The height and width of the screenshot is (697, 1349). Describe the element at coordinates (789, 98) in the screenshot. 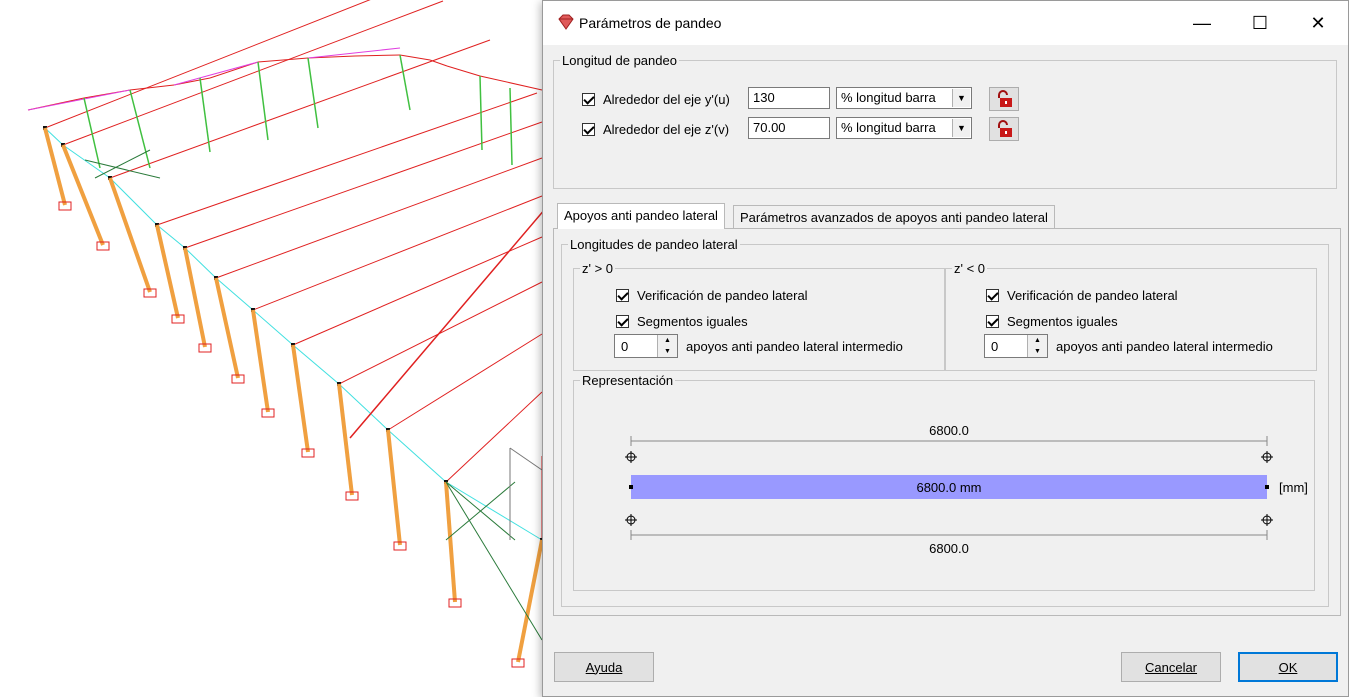

I see `axis-y-value-input: 130` at that location.